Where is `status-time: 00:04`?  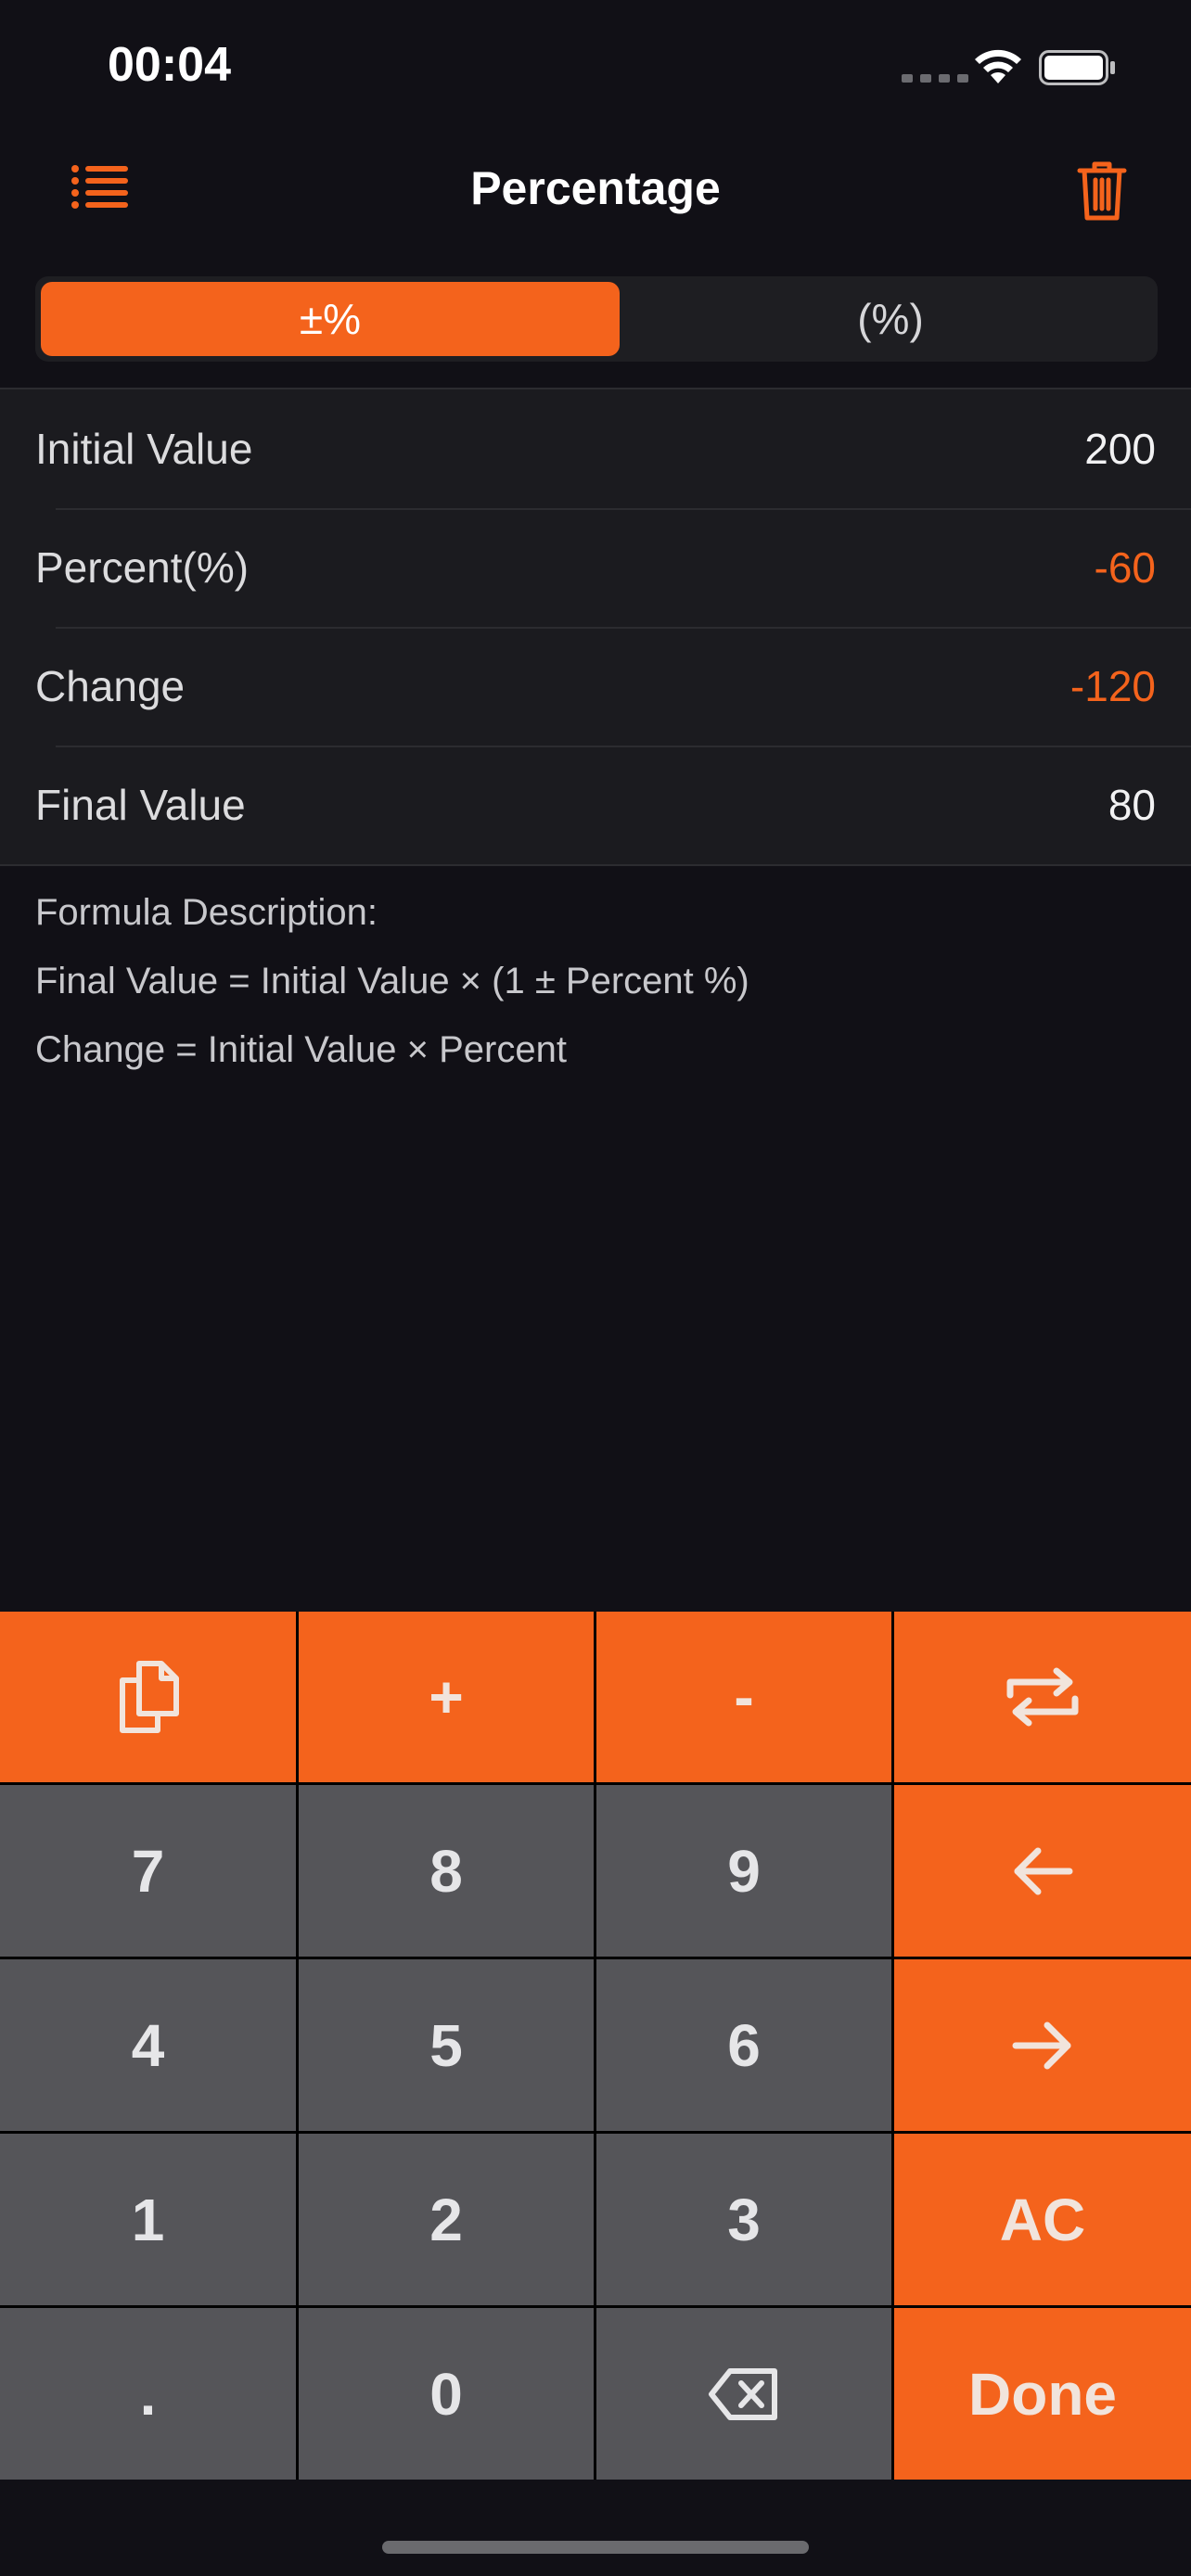 status-time: 00:04 is located at coordinates (169, 65).